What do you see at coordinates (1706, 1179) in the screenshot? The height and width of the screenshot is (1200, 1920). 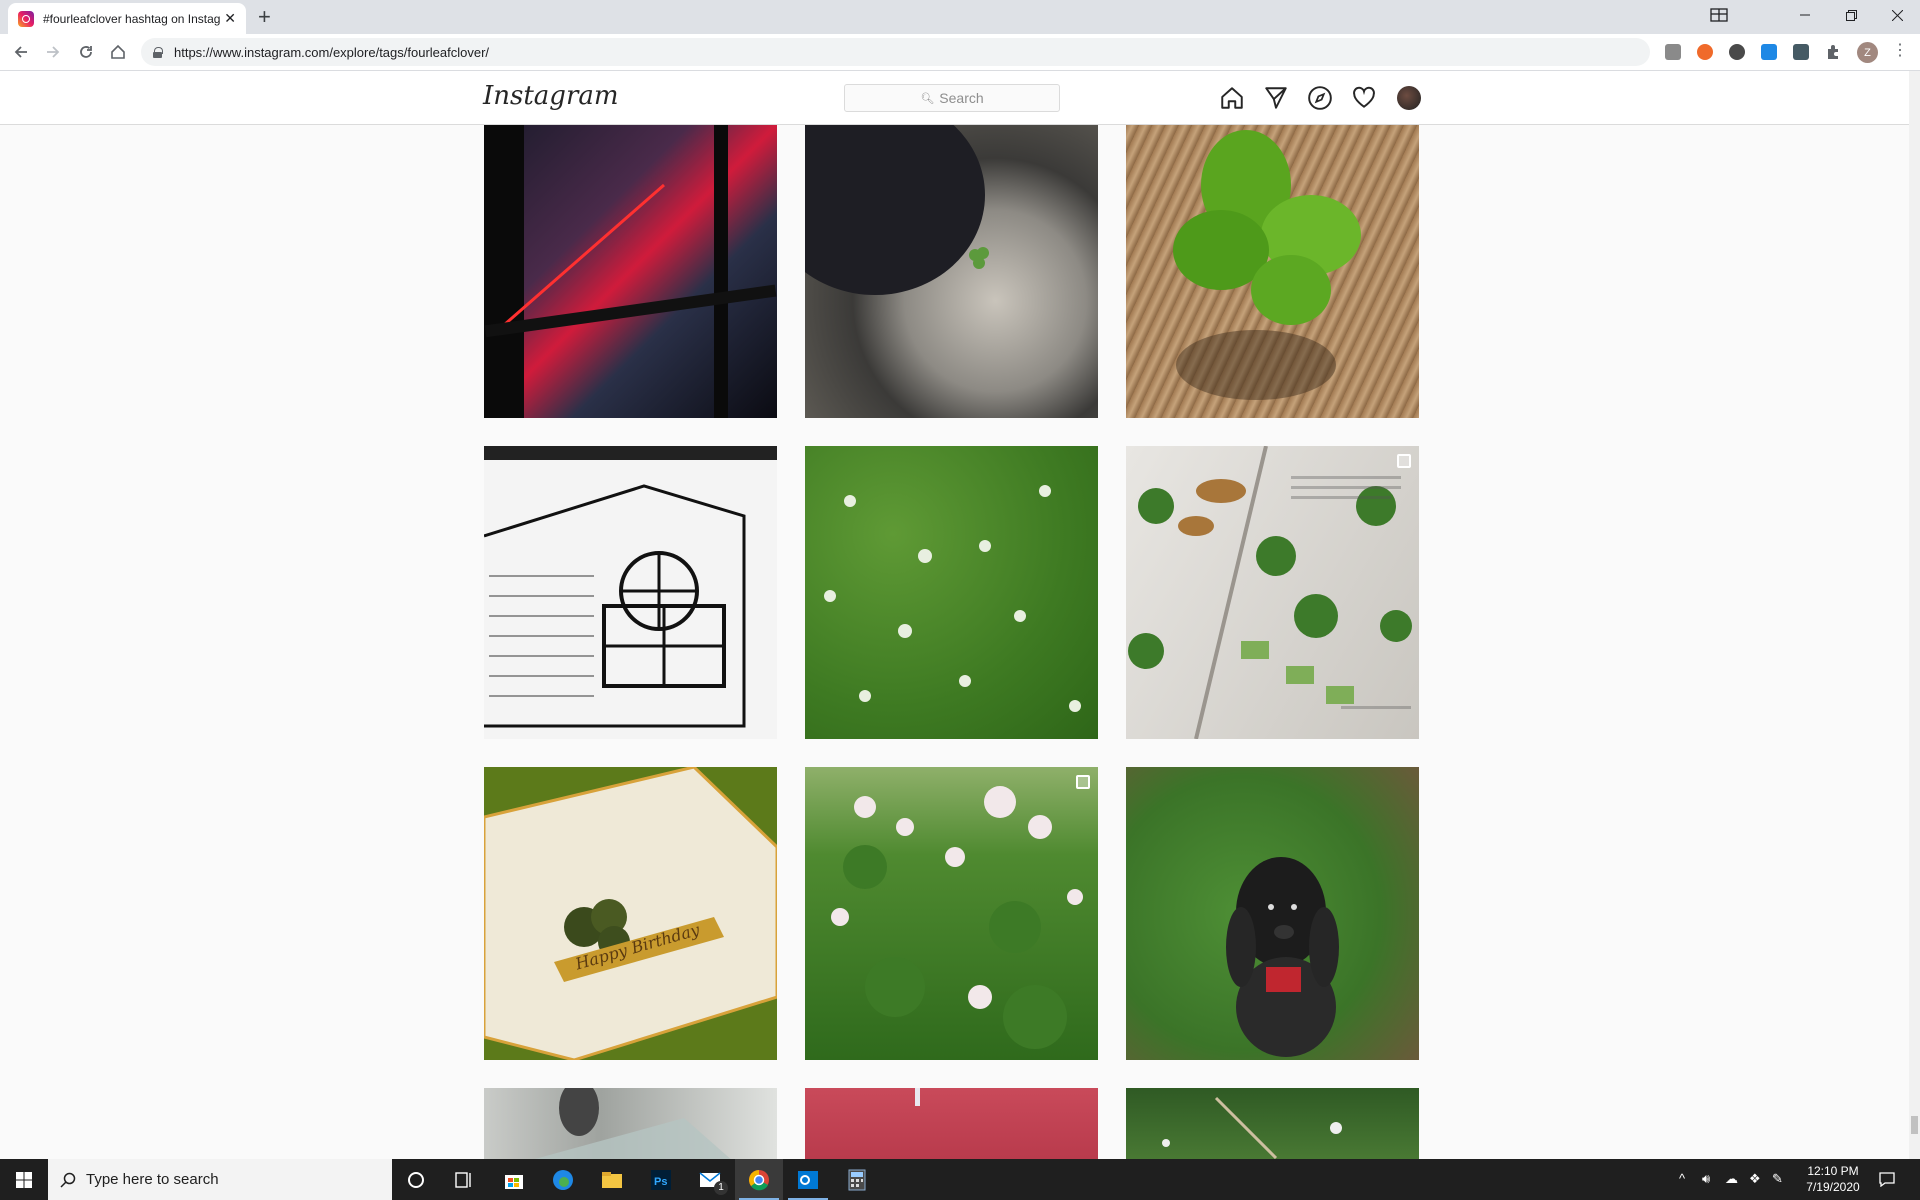 I see `volume-icon: 🔊︎` at bounding box center [1706, 1179].